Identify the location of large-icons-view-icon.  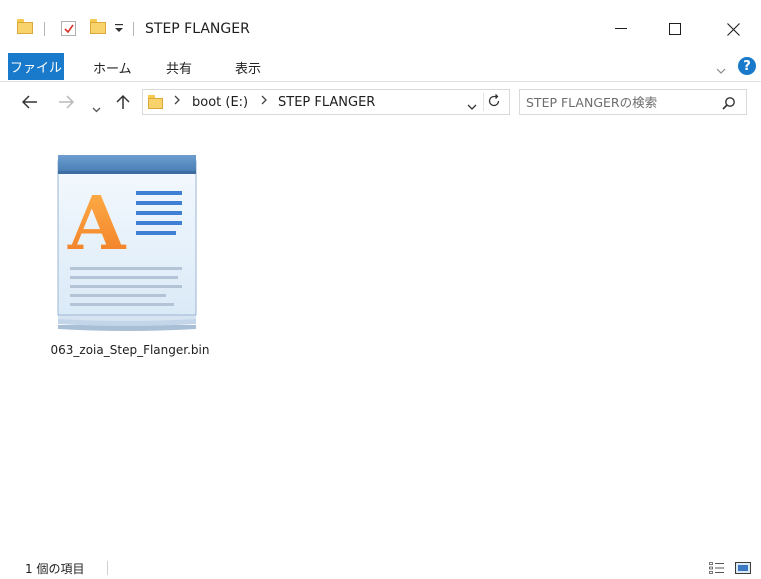
(743, 569).